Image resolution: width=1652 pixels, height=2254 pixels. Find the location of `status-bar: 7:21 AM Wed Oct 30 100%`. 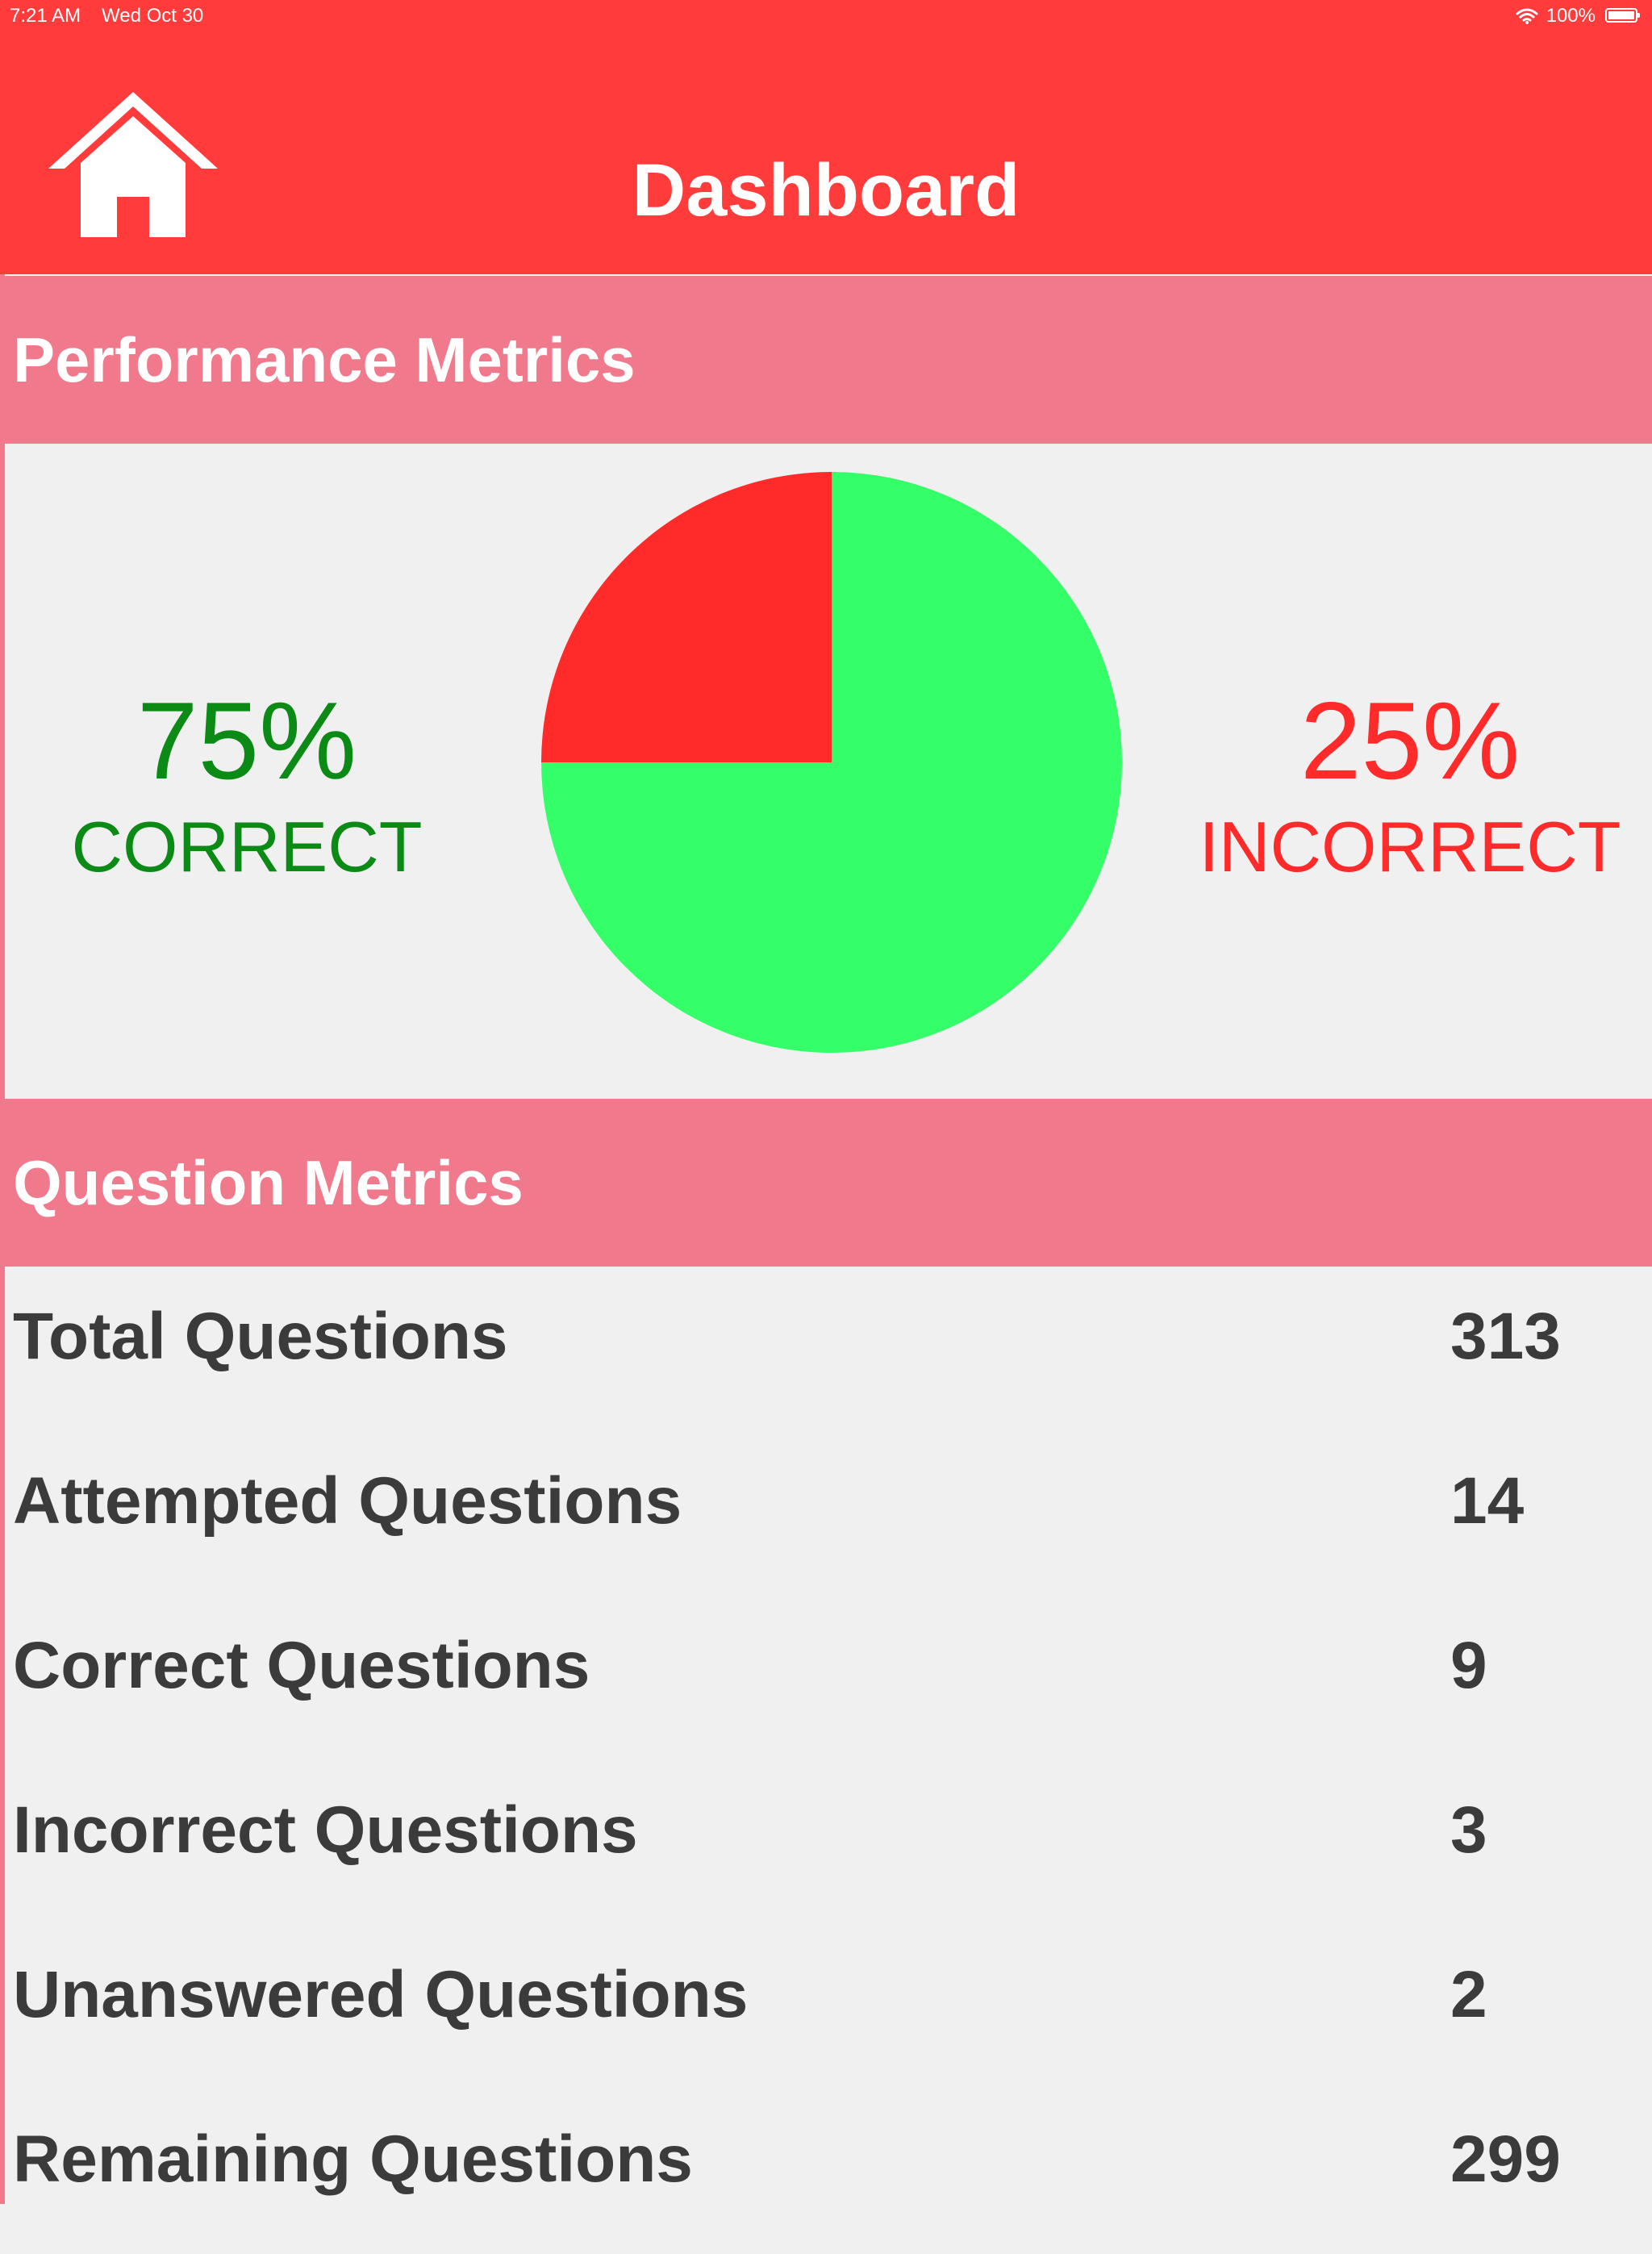

status-bar: 7:21 AM Wed Oct 30 100% is located at coordinates (826, 17).